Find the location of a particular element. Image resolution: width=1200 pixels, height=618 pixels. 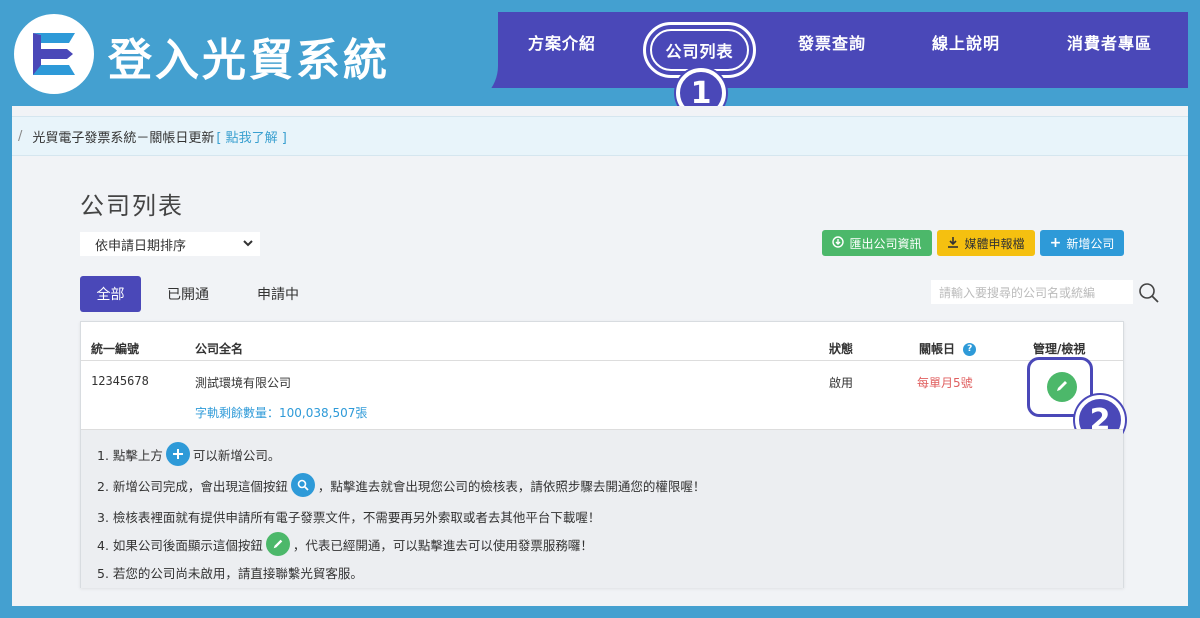

instruction-2-b: ，點擊進去就會出現您公司的檢核表，請依照步驟去開通您的權限喔！ is located at coordinates (511, 486).